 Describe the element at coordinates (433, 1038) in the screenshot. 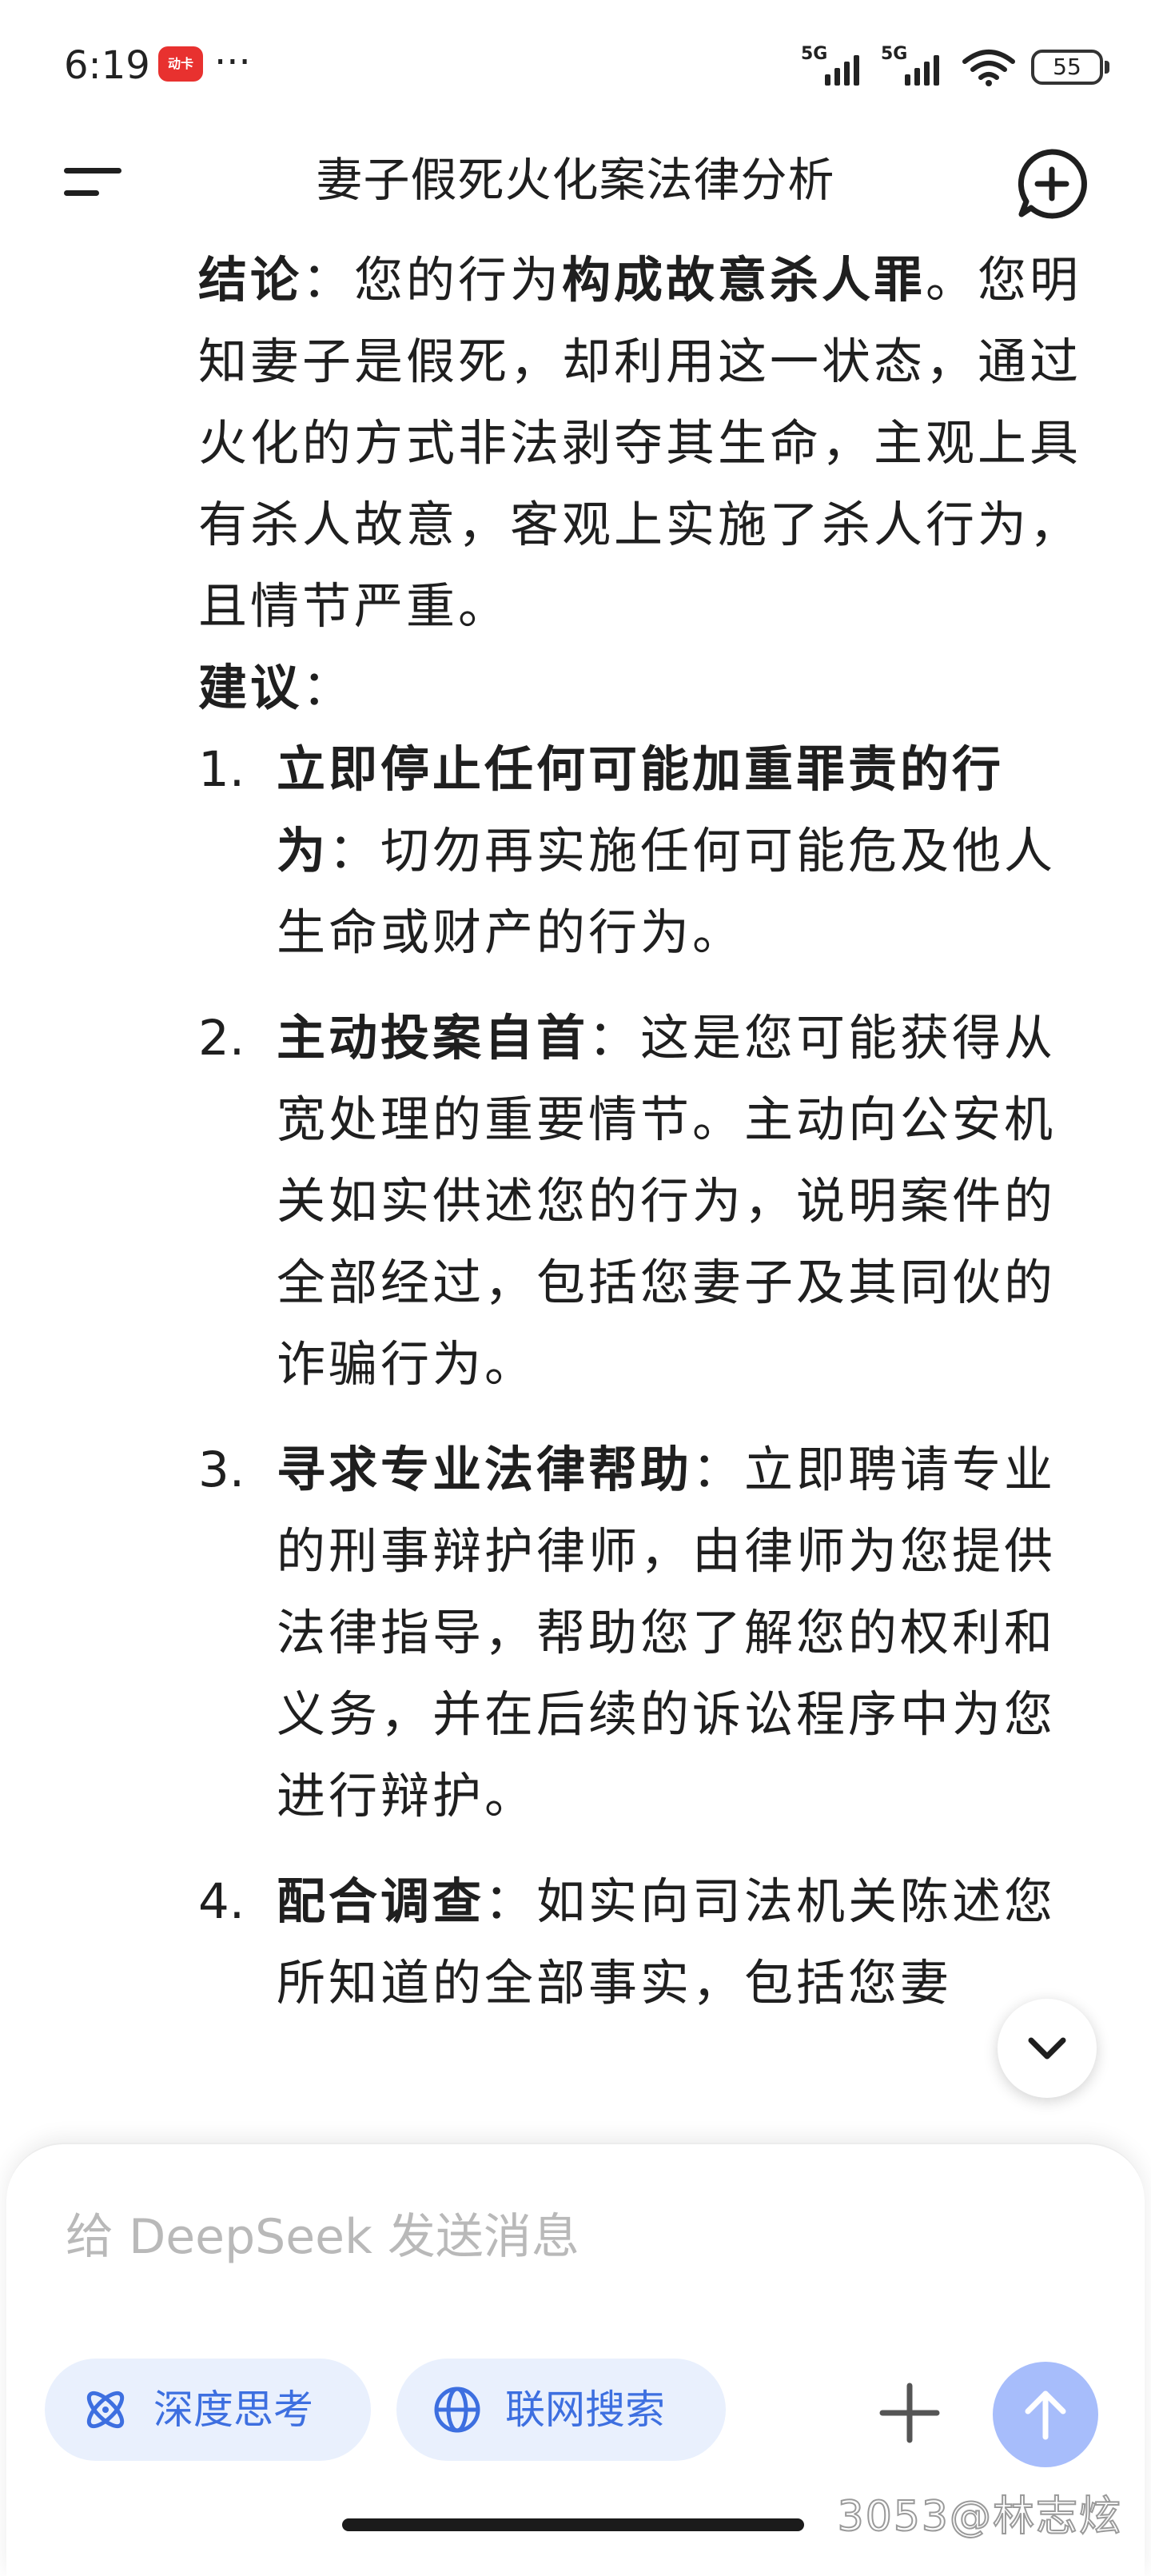

I see `list-item-title: 主动投案自首` at that location.